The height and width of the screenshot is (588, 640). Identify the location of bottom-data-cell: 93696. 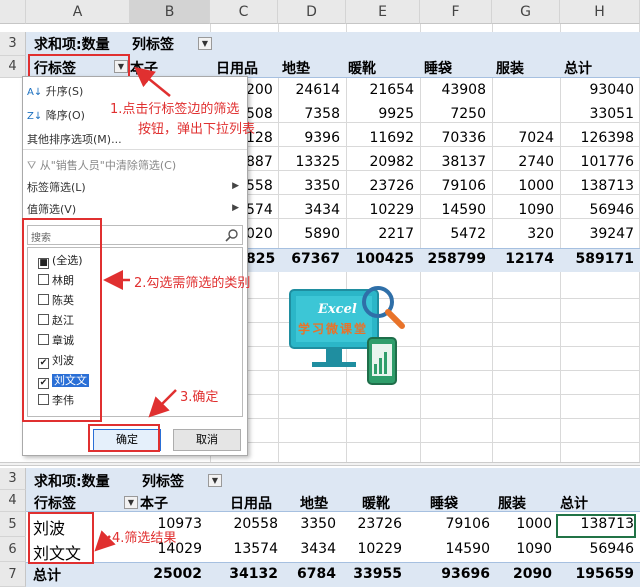
(446, 574).